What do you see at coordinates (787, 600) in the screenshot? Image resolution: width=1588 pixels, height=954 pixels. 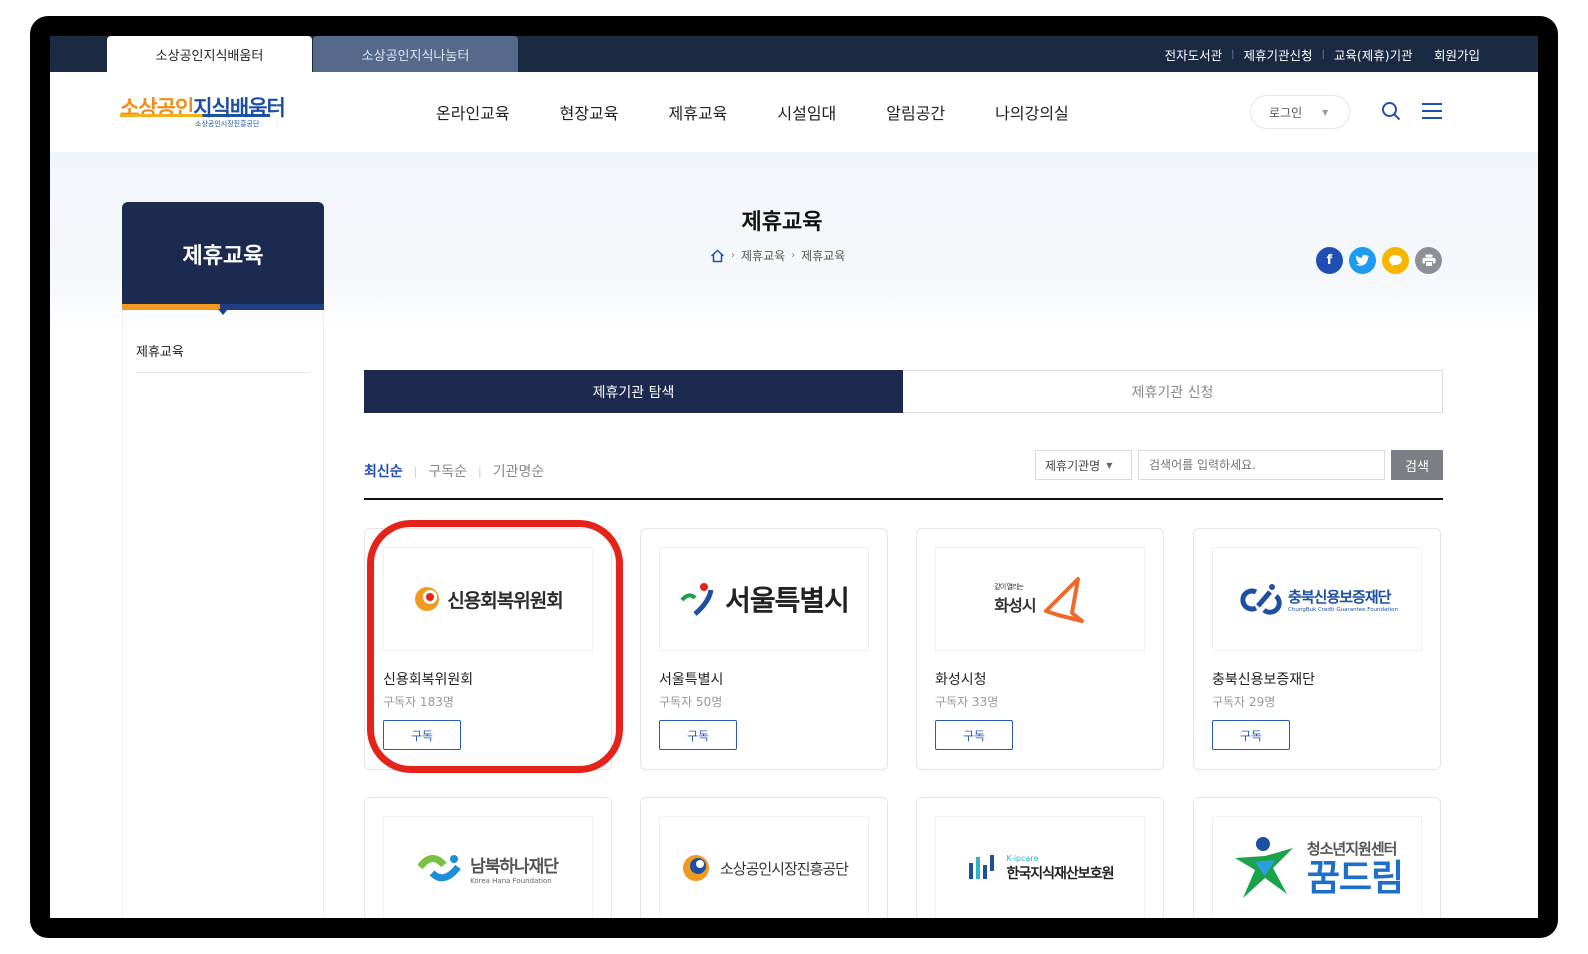 I see `partner-logo-text: 서울특별시` at bounding box center [787, 600].